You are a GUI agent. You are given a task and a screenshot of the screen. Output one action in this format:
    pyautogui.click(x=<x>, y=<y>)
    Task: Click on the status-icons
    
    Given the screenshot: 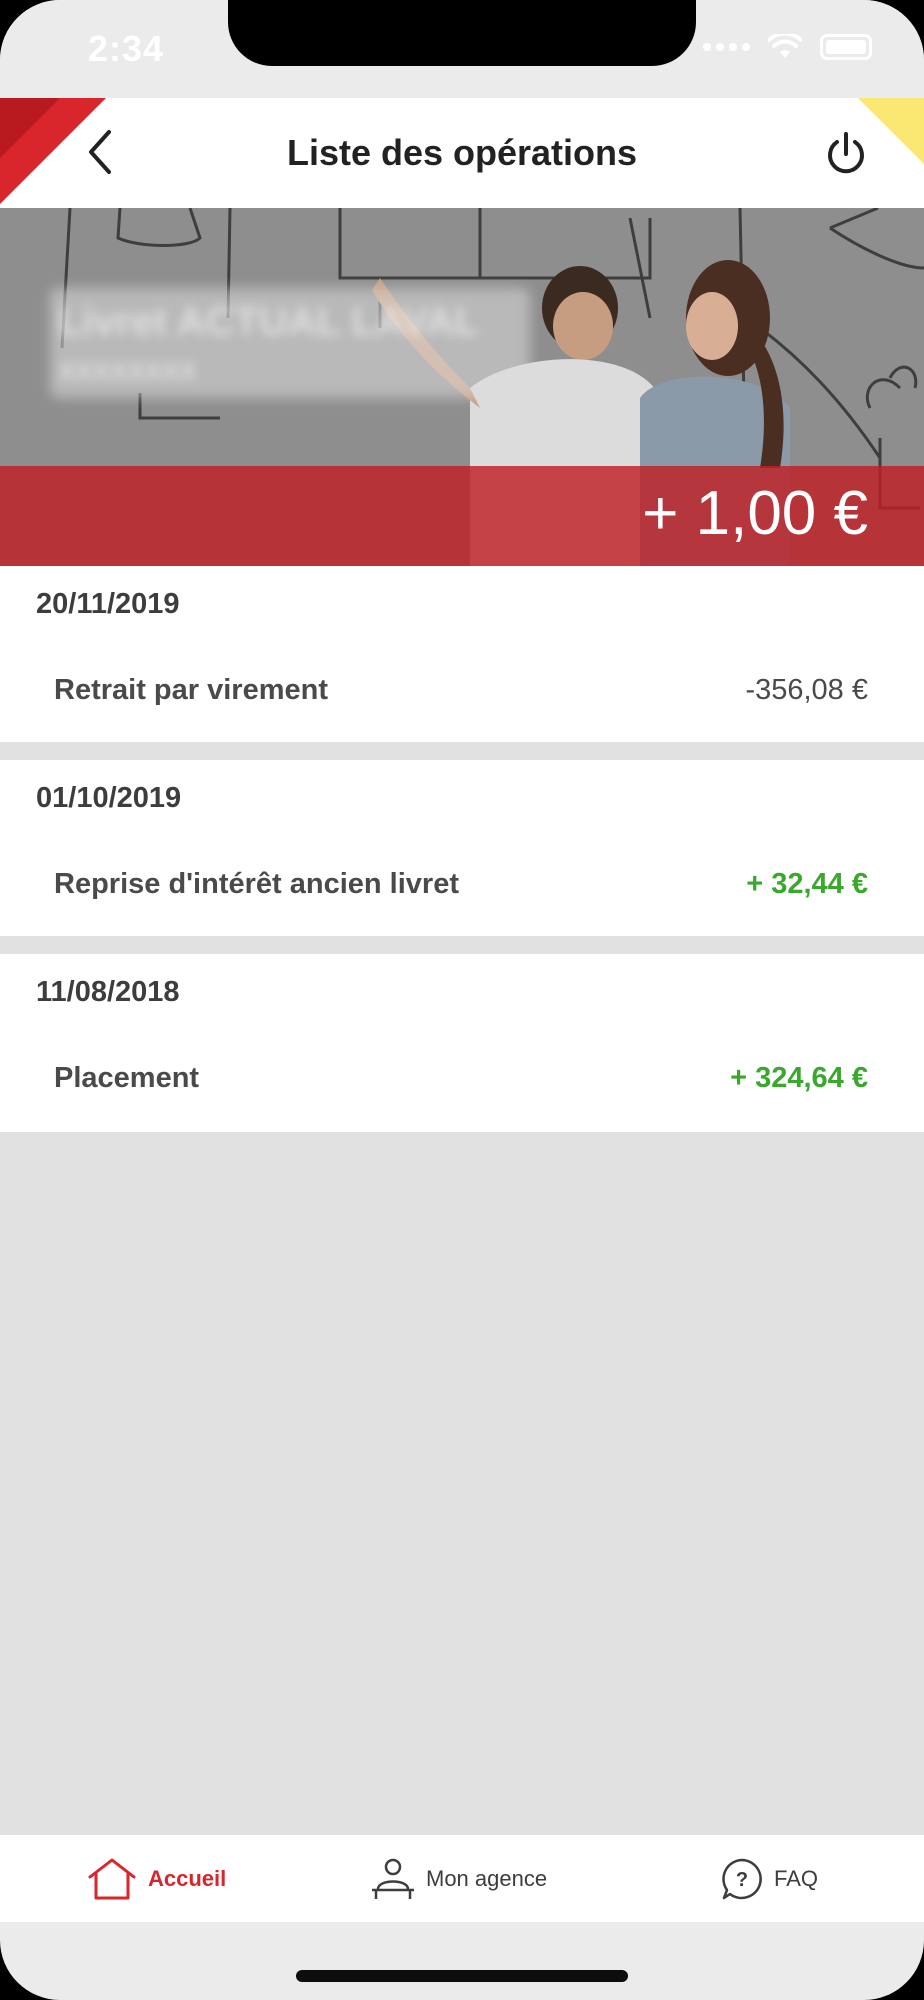 What is the action you would take?
    pyautogui.click(x=787, y=47)
    